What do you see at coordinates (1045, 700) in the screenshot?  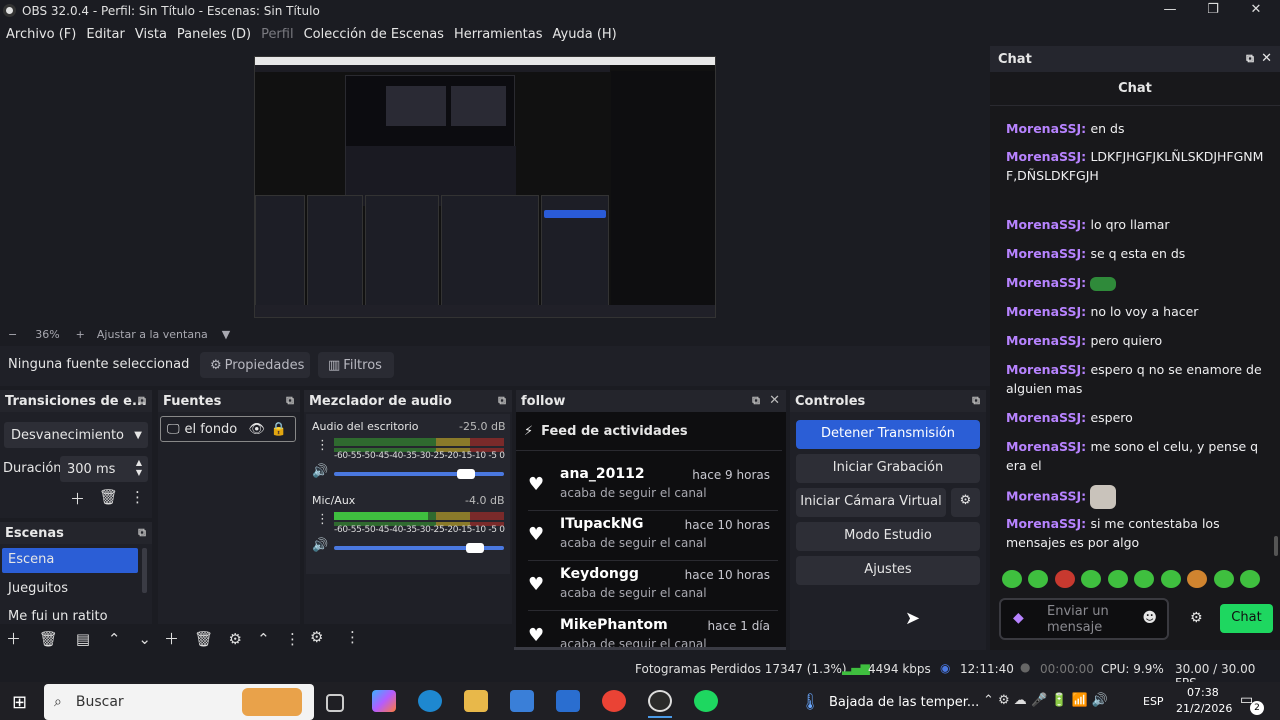 I see `system-tray-icons: ⌃ ⚙ ☁ 🎤 🔋 📶 🔊` at bounding box center [1045, 700].